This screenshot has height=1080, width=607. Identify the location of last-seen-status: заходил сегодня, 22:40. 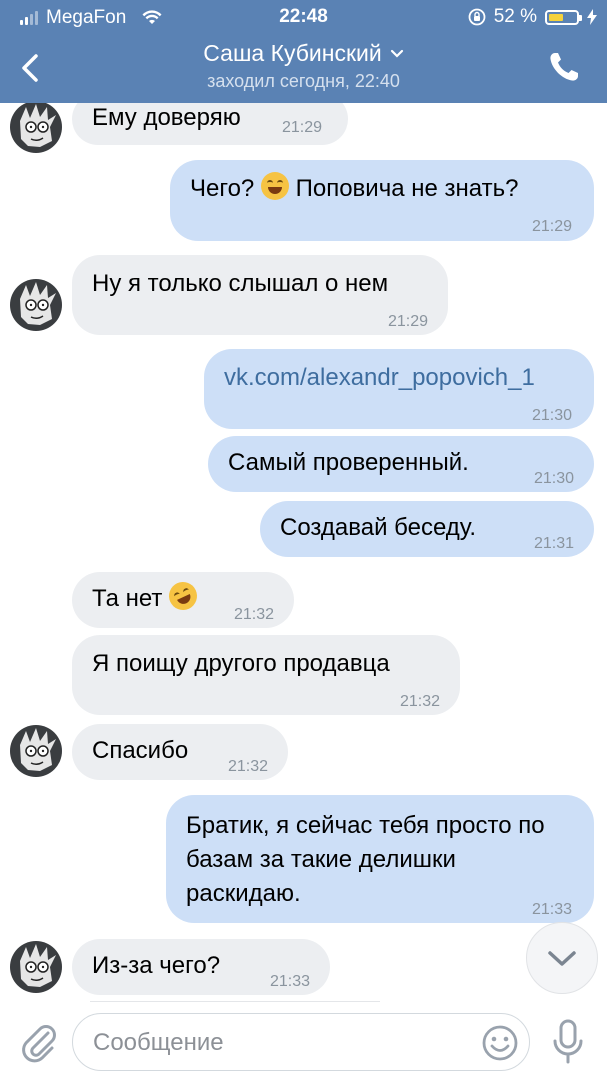
(303, 81).